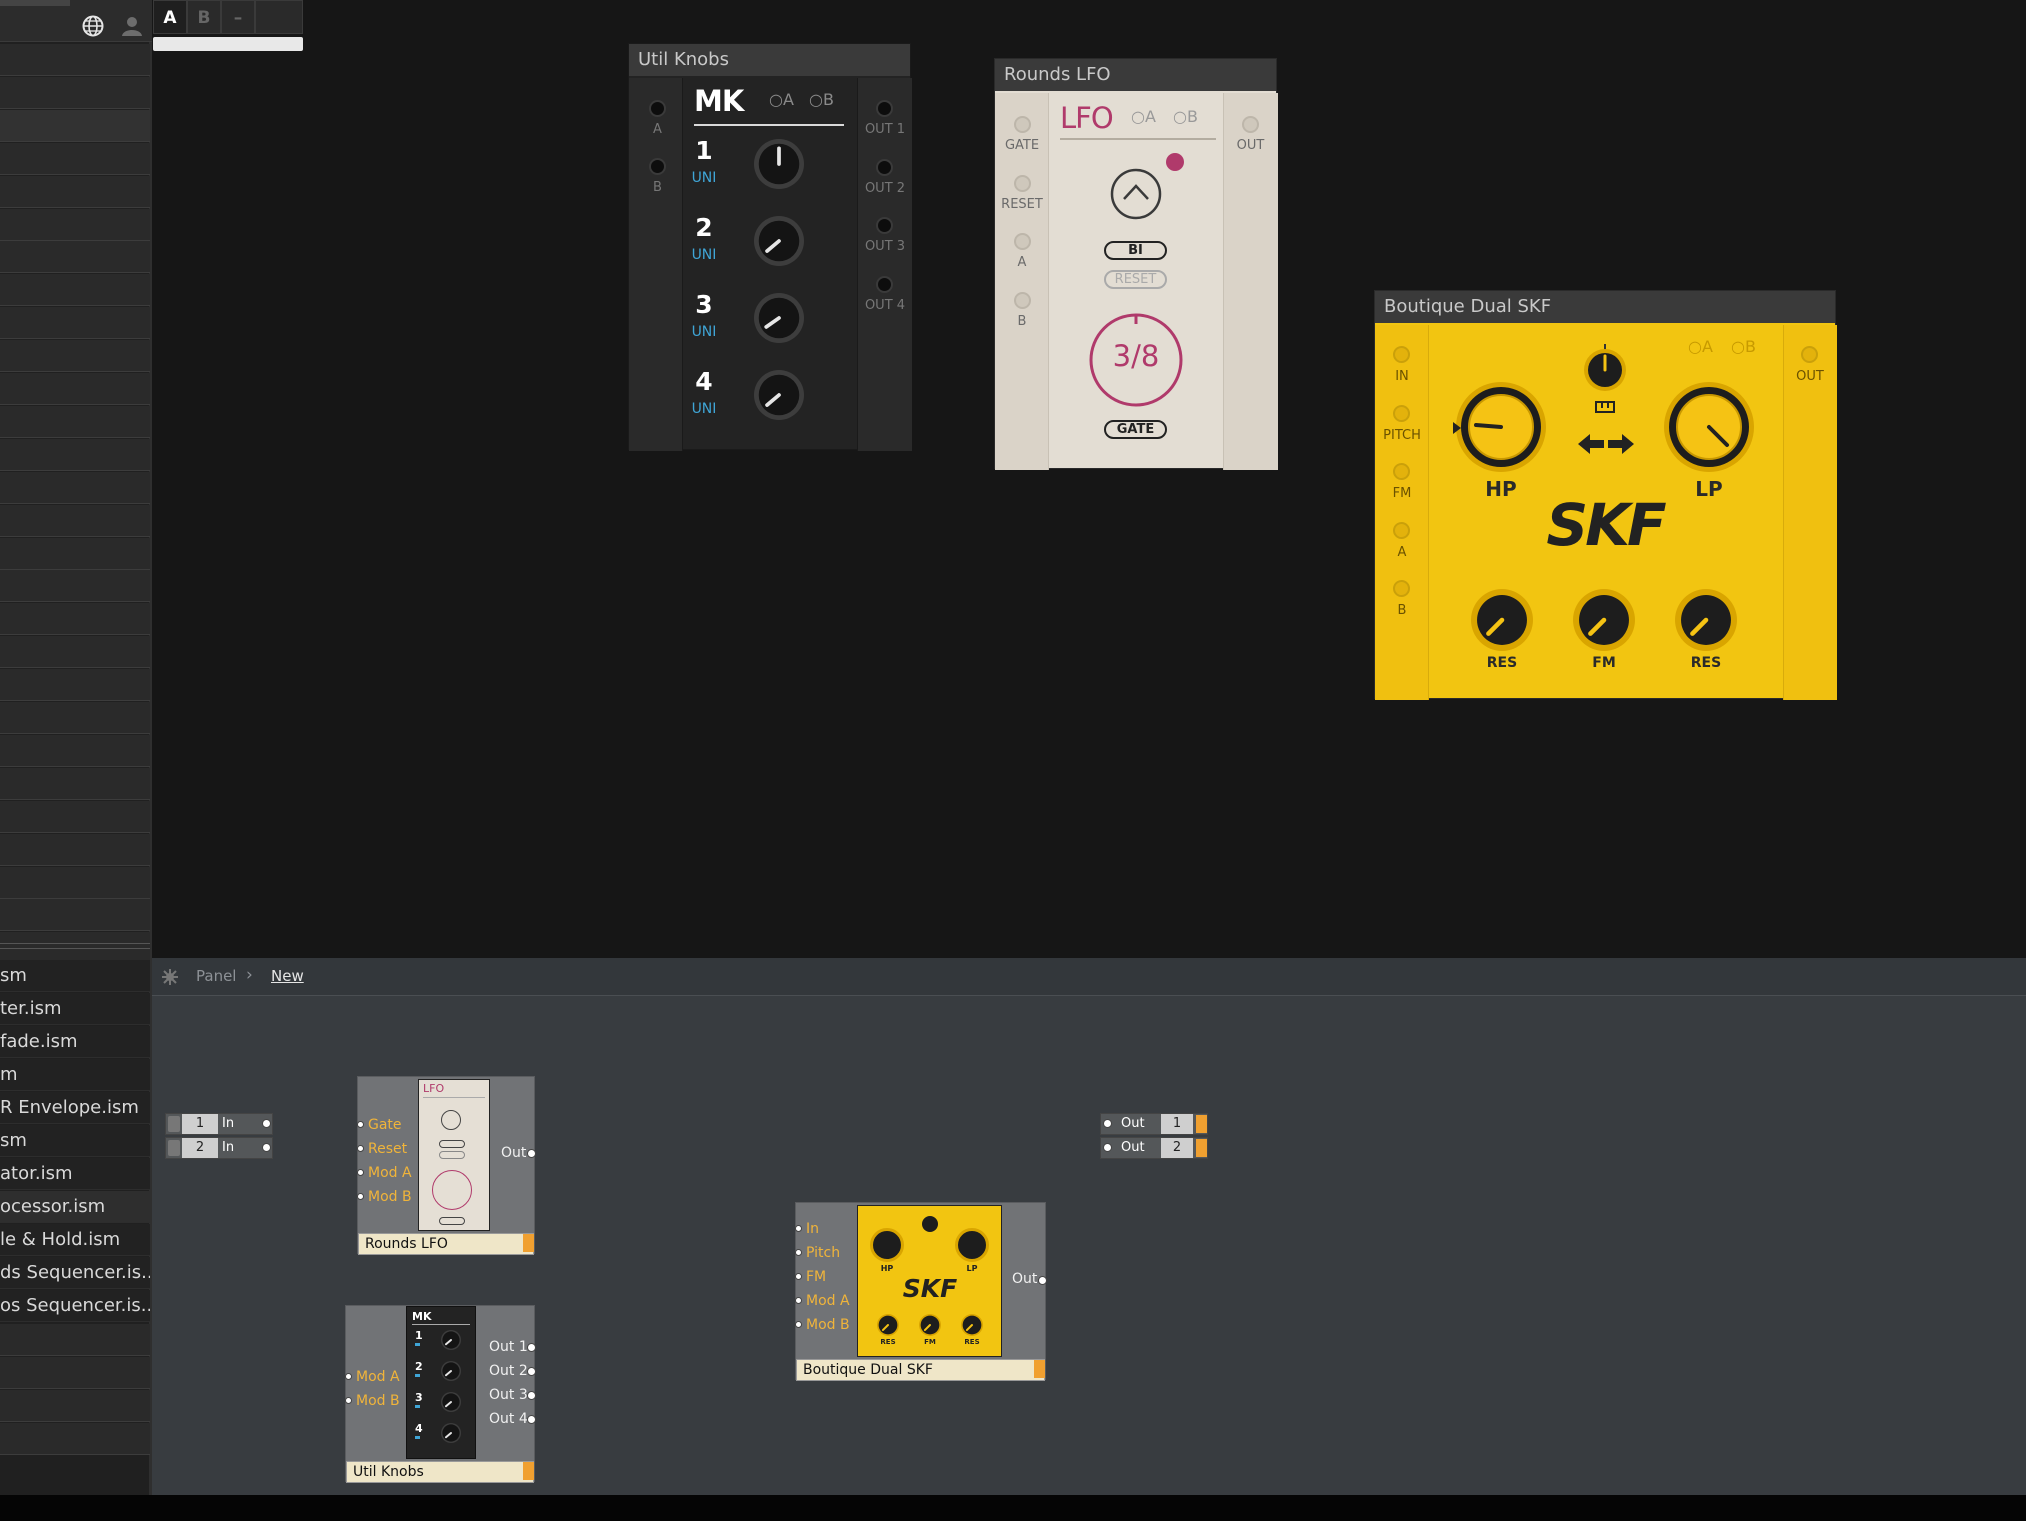  I want to click on tab-minus: –, so click(238, 17).